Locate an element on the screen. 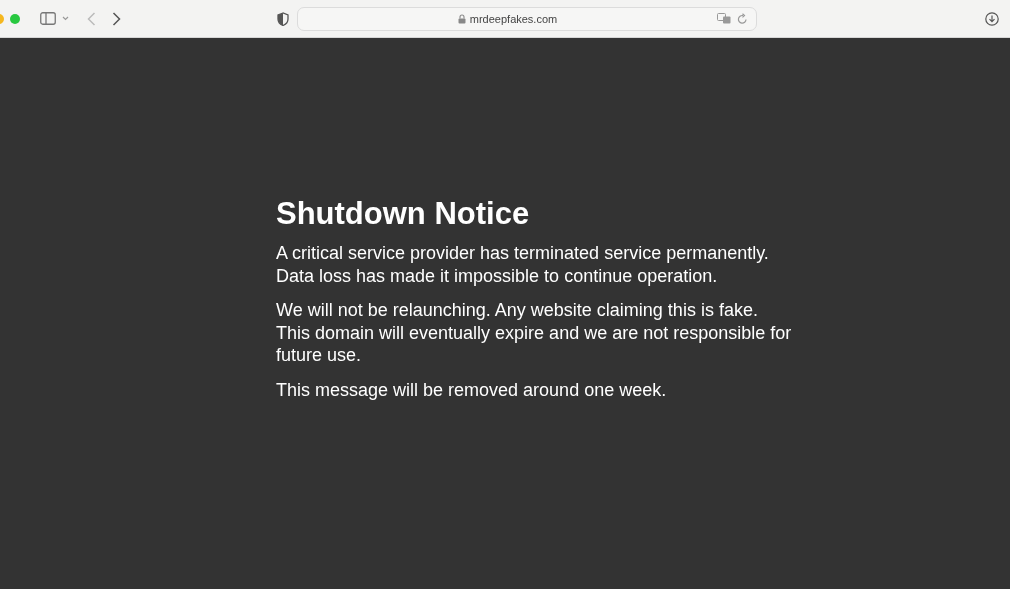 The height and width of the screenshot is (589, 1010). back-icon is located at coordinates (91, 18).